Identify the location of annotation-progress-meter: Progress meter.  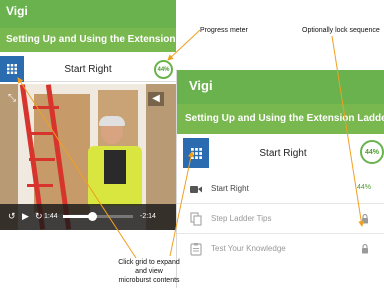
(224, 30).